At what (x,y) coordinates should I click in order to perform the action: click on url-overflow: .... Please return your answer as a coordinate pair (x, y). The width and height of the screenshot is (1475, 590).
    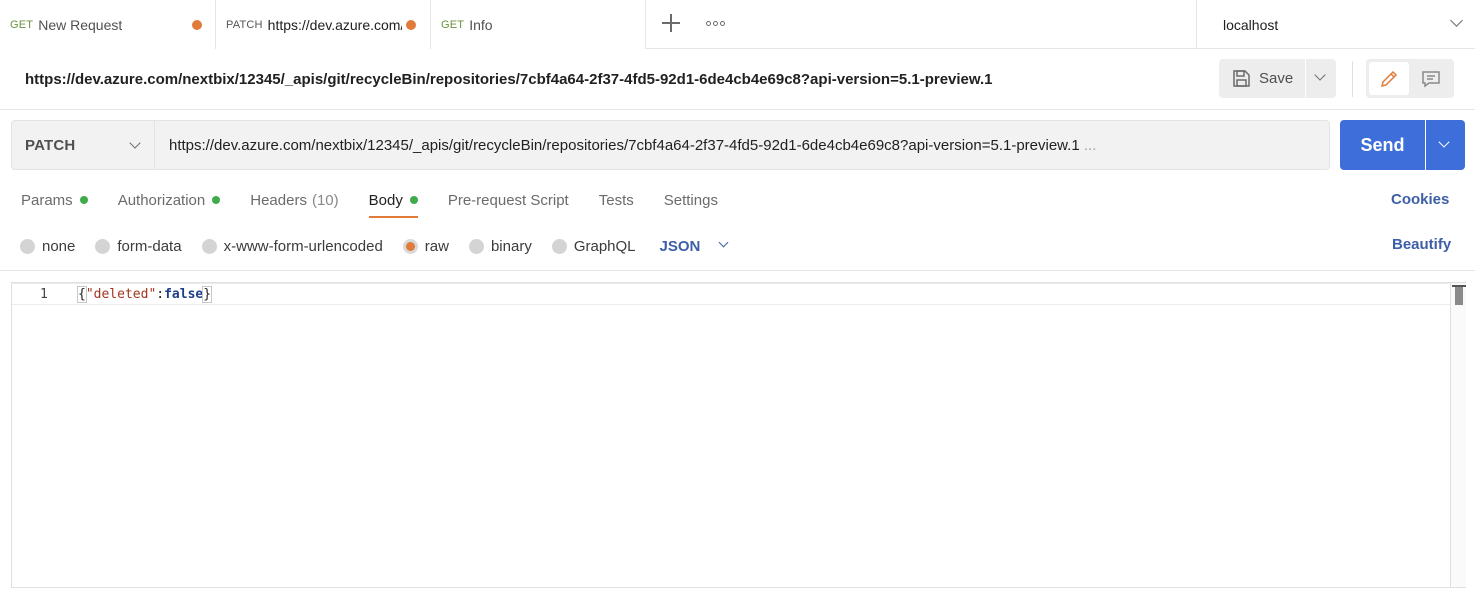
    Looking at the image, I should click on (1090, 145).